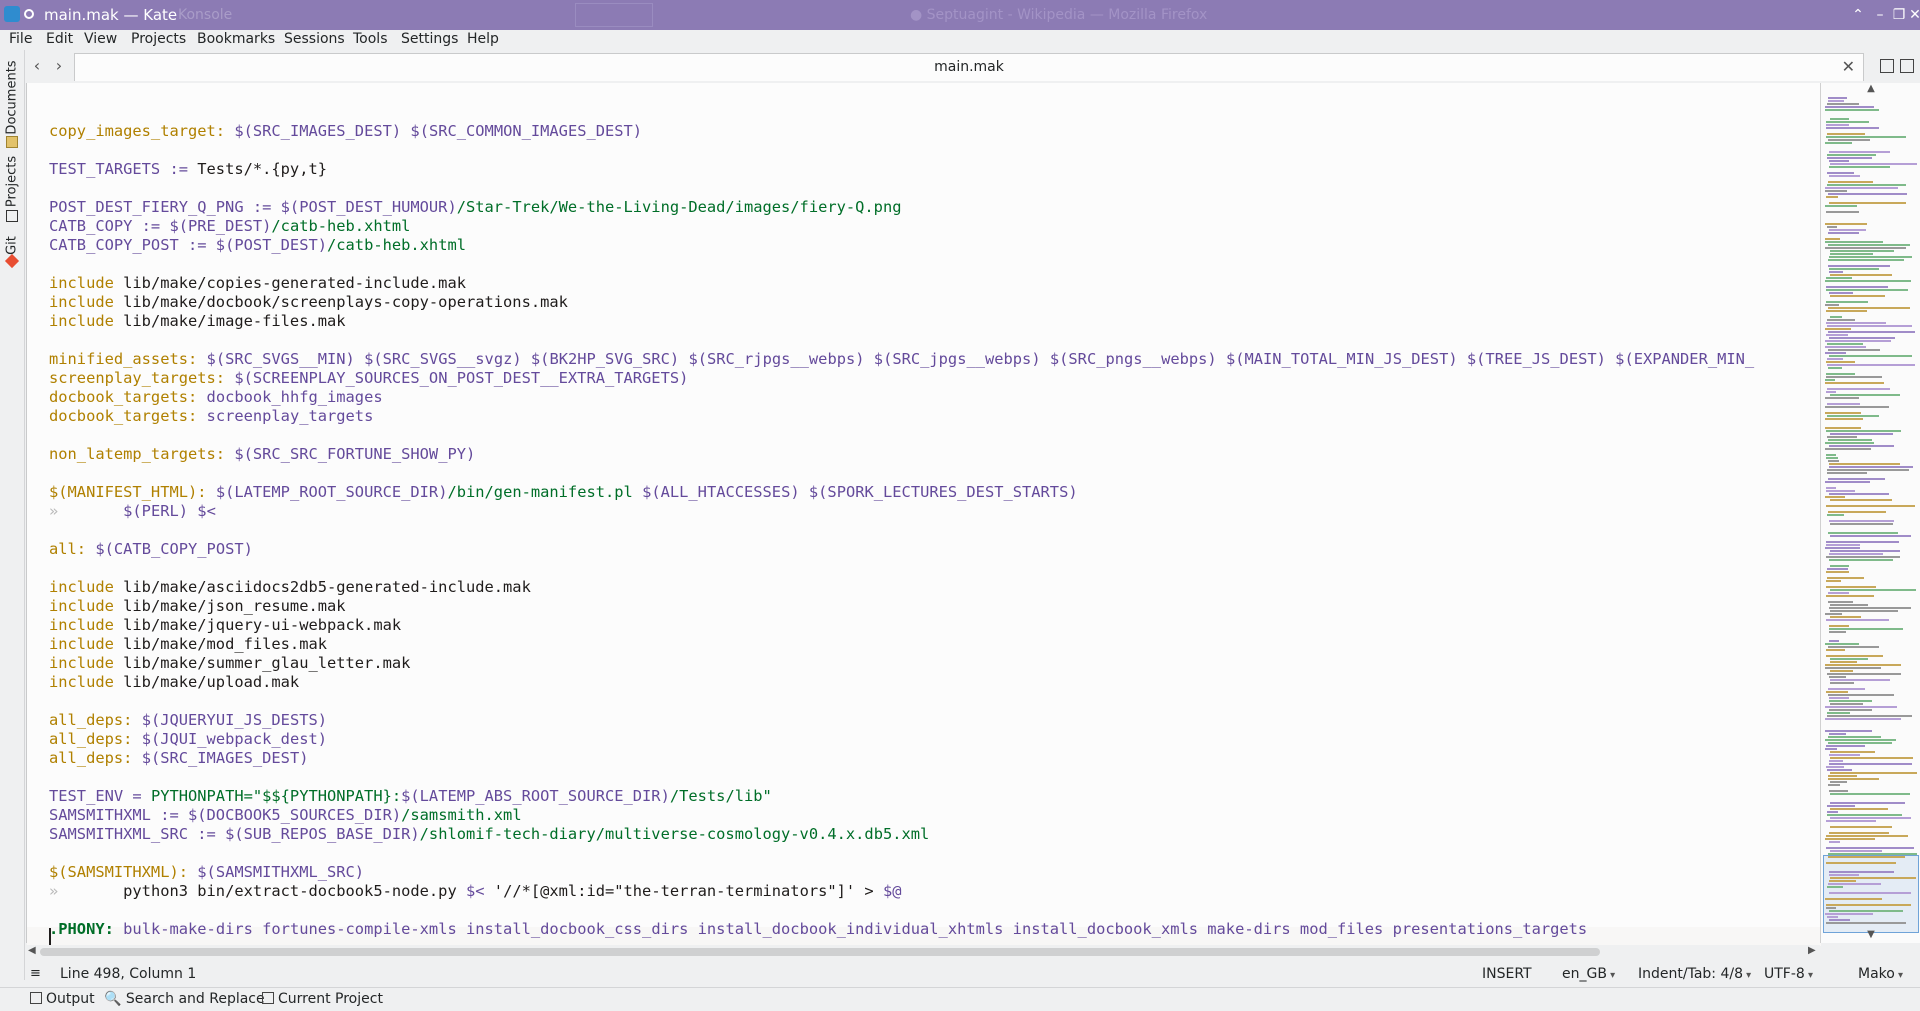 The image size is (1920, 1011). What do you see at coordinates (901, 758) in the screenshot?
I see `code-line: all_deps: $(SRC_IMAGES_DEST)` at bounding box center [901, 758].